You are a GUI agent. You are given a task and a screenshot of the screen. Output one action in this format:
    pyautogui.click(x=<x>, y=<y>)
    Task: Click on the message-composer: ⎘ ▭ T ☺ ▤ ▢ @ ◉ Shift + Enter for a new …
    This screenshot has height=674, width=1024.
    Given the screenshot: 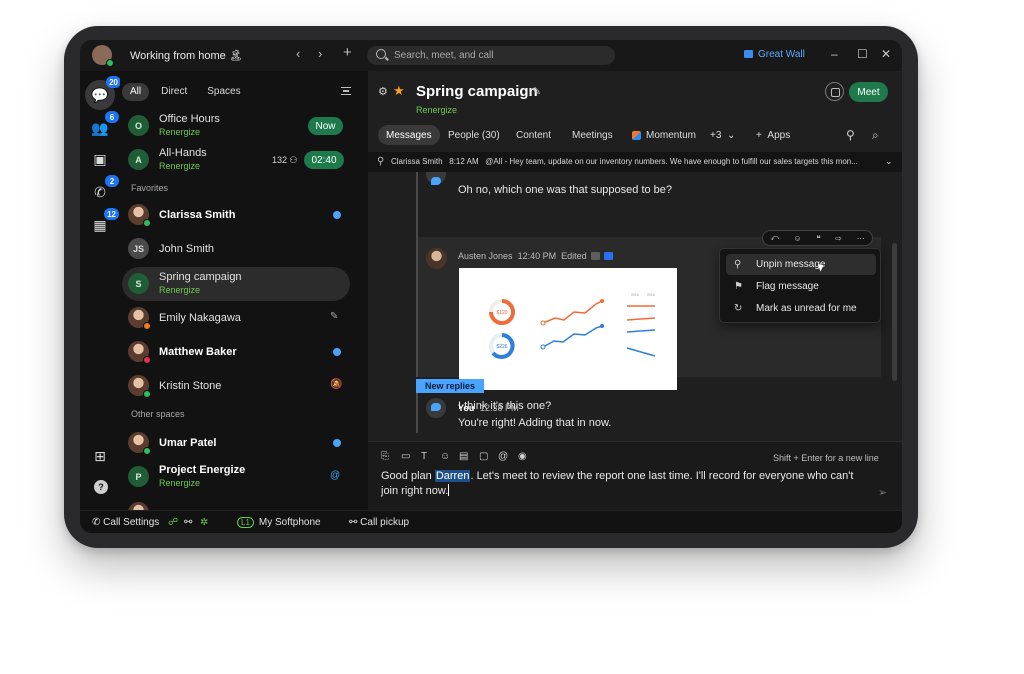 What is the action you would take?
    pyautogui.click(x=635, y=475)
    